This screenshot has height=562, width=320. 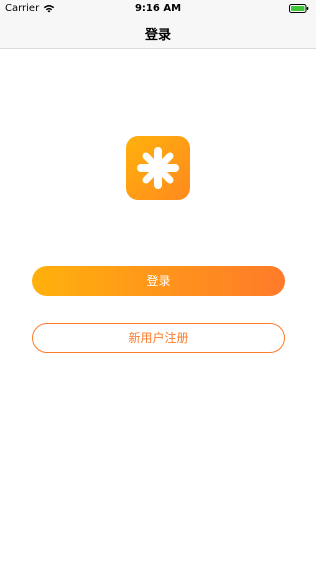 I want to click on page-title: 登录, so click(x=157, y=35).